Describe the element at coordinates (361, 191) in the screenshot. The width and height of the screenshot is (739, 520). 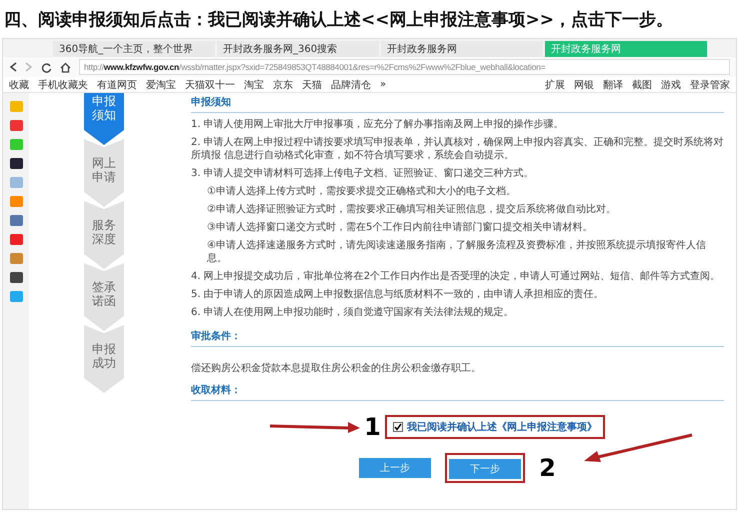
I see `notice-paragraph: ①申请人选择上传方式时，需按要求提交正确格式和大小的电子文档。` at that location.